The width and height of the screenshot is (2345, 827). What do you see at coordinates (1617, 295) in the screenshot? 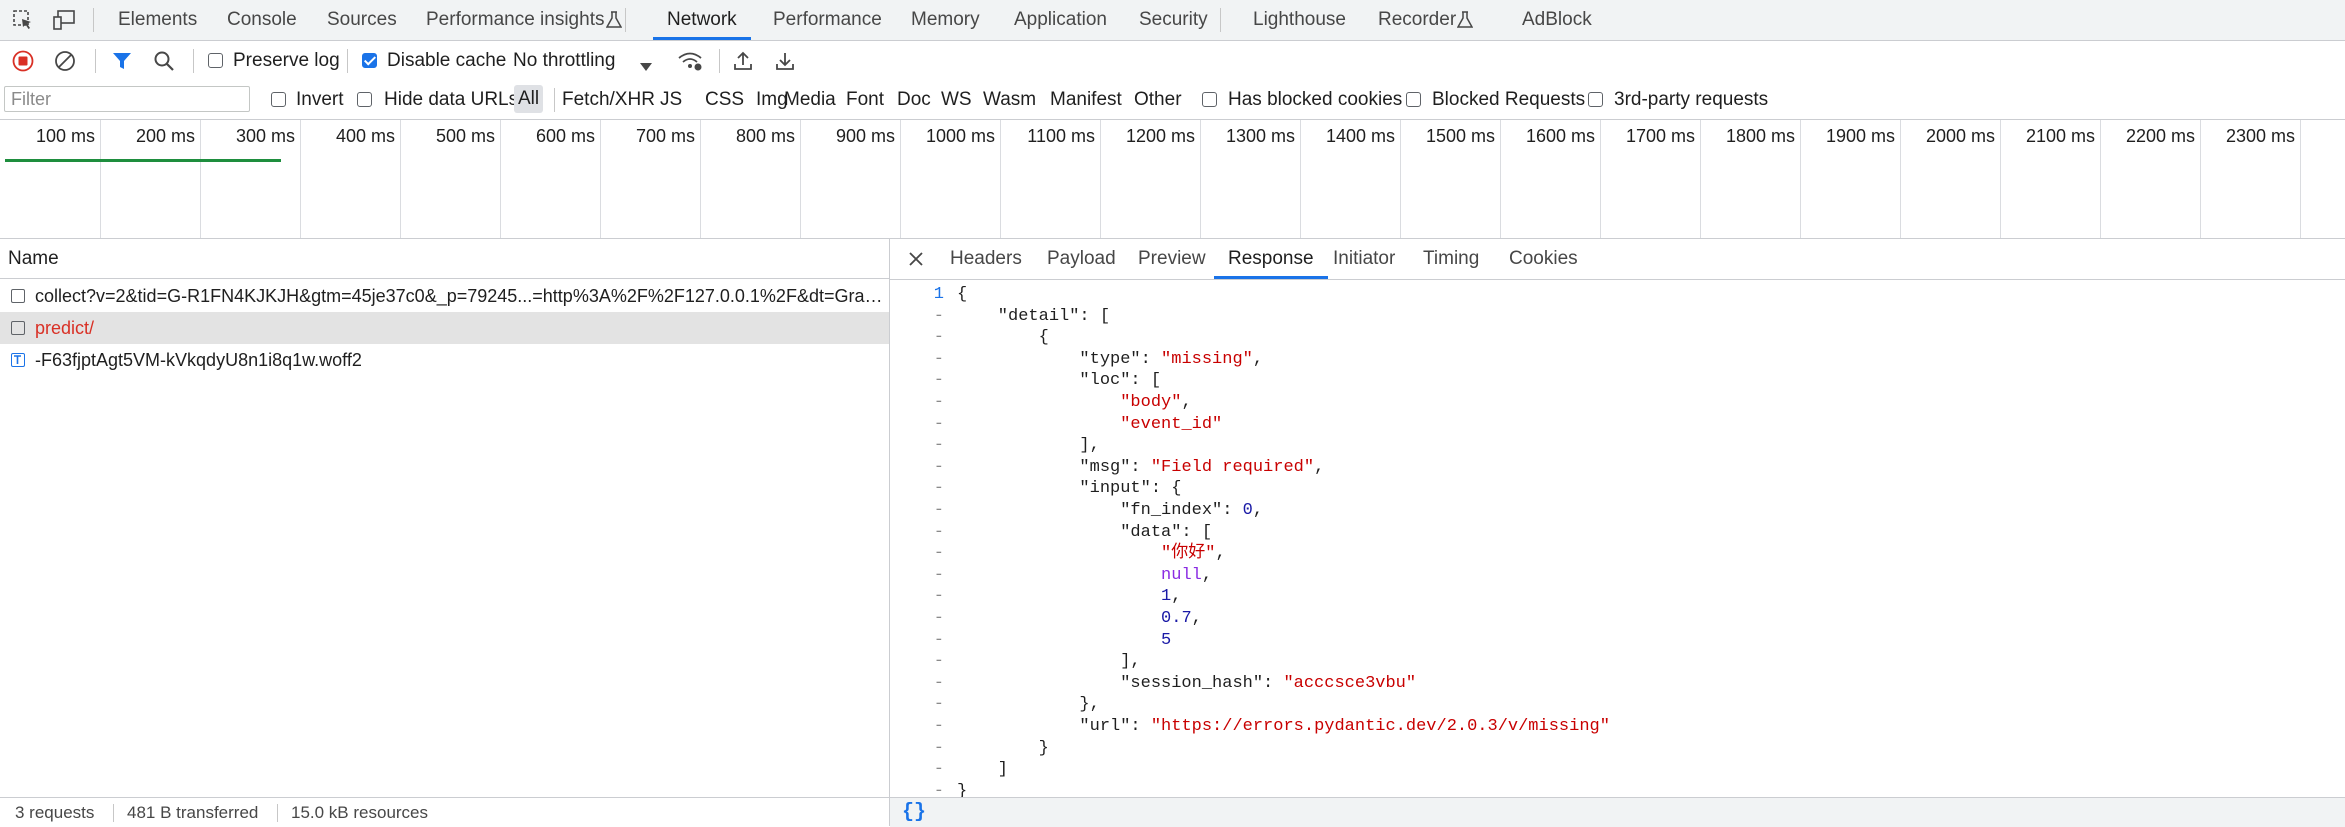
I see `code-line: 1{` at bounding box center [1617, 295].